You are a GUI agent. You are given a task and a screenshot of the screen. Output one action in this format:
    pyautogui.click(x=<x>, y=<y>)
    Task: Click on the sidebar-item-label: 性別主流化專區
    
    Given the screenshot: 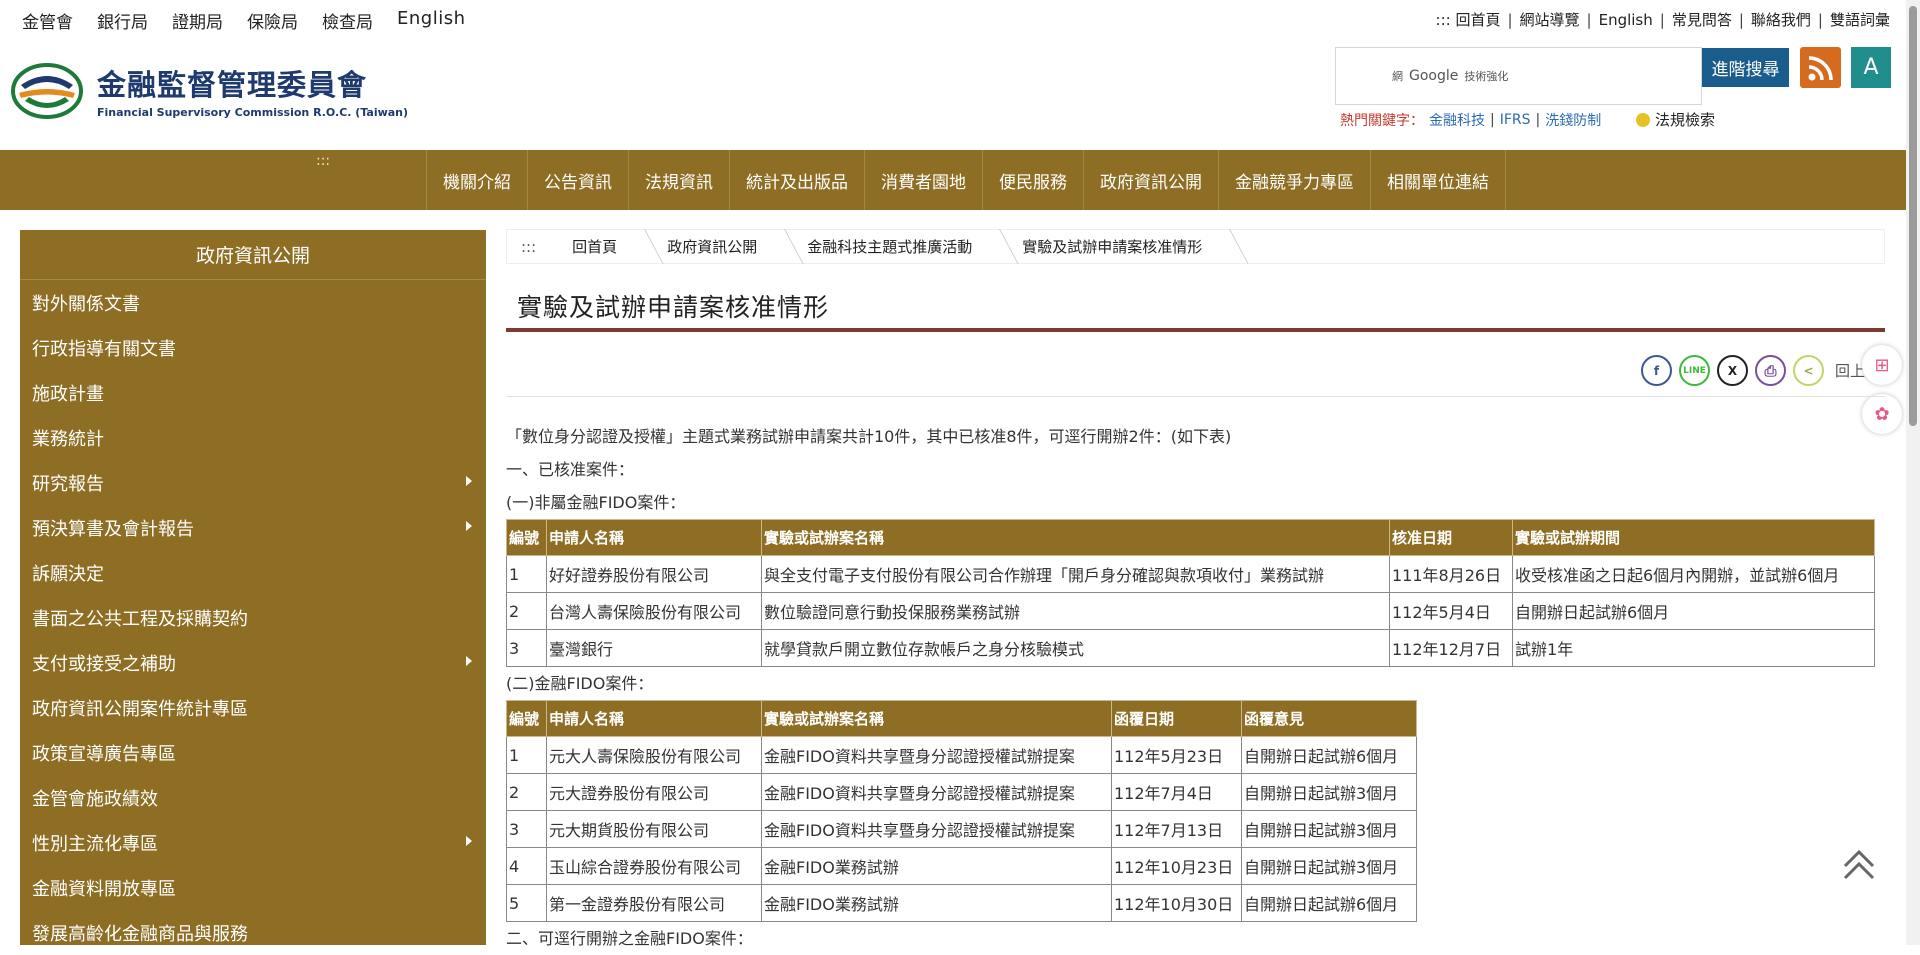 What is the action you would take?
    pyautogui.click(x=95, y=844)
    